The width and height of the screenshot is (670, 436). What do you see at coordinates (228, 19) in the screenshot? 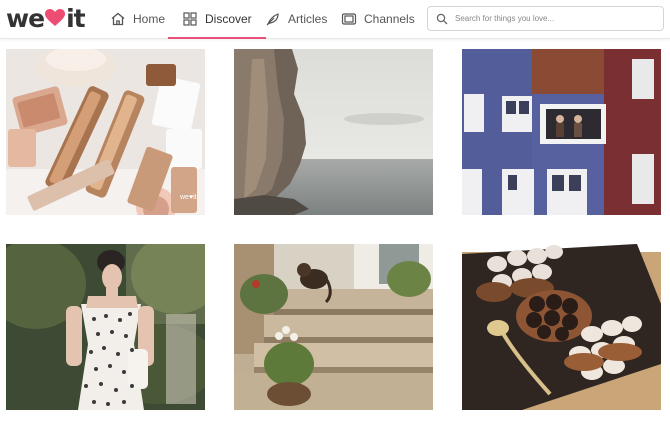
I see `nav-discover-label: Discover` at bounding box center [228, 19].